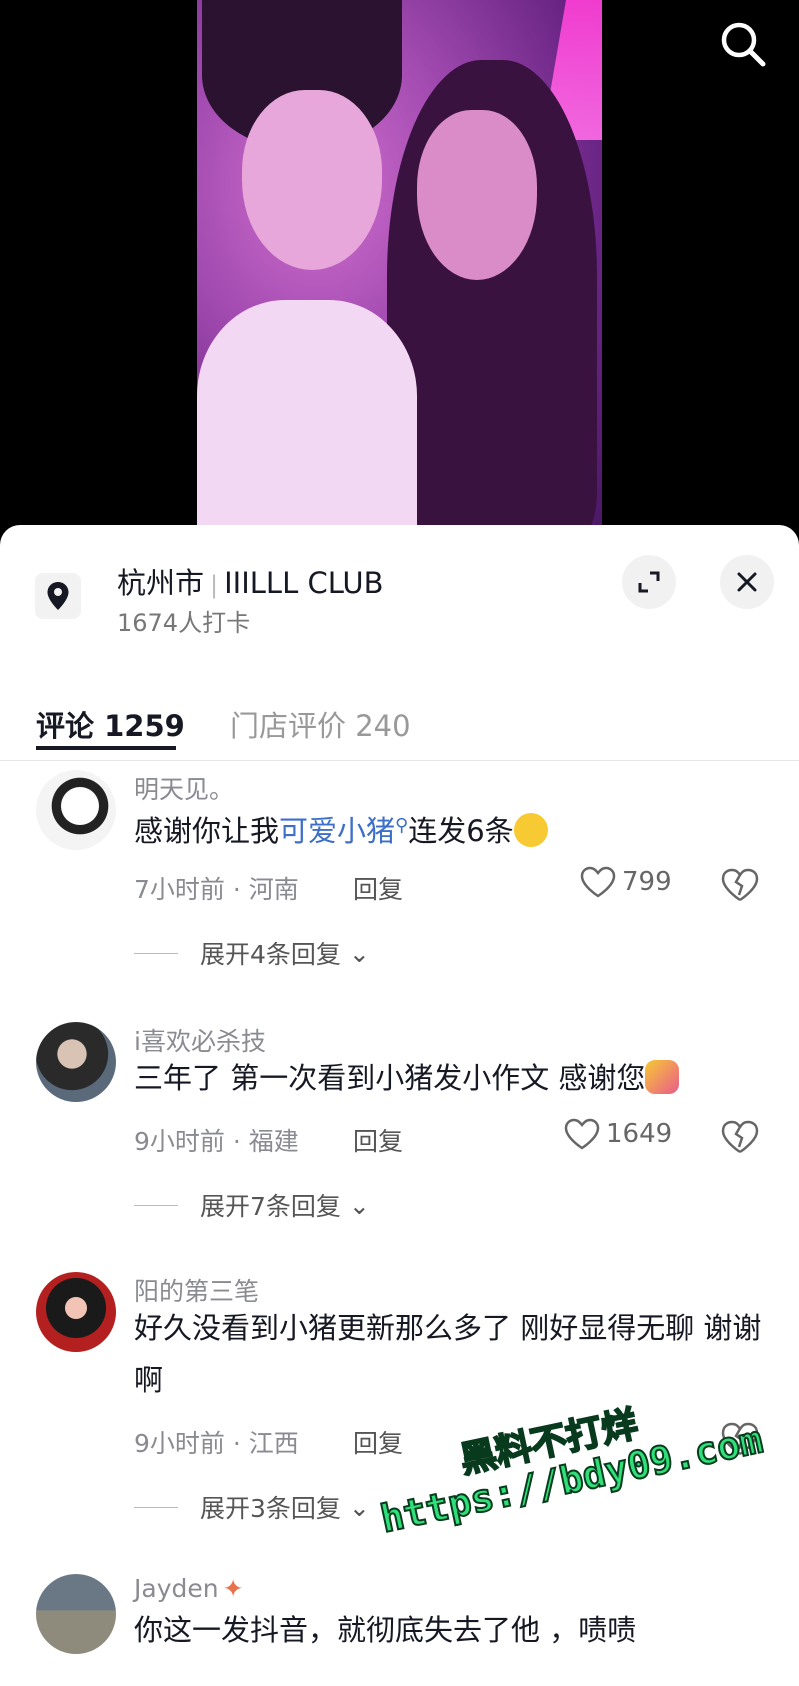 The height and width of the screenshot is (1686, 799). I want to click on location-city: 杭州市, so click(161, 583).